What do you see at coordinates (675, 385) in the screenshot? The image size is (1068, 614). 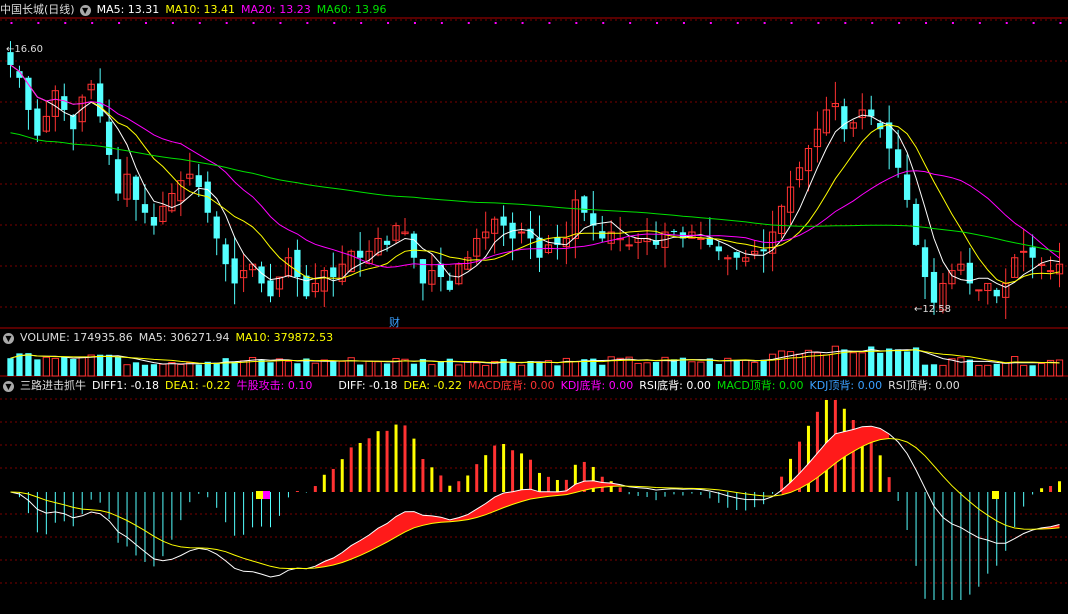 I see `rsi-bottom-label: RSI底背: 0.00` at bounding box center [675, 385].